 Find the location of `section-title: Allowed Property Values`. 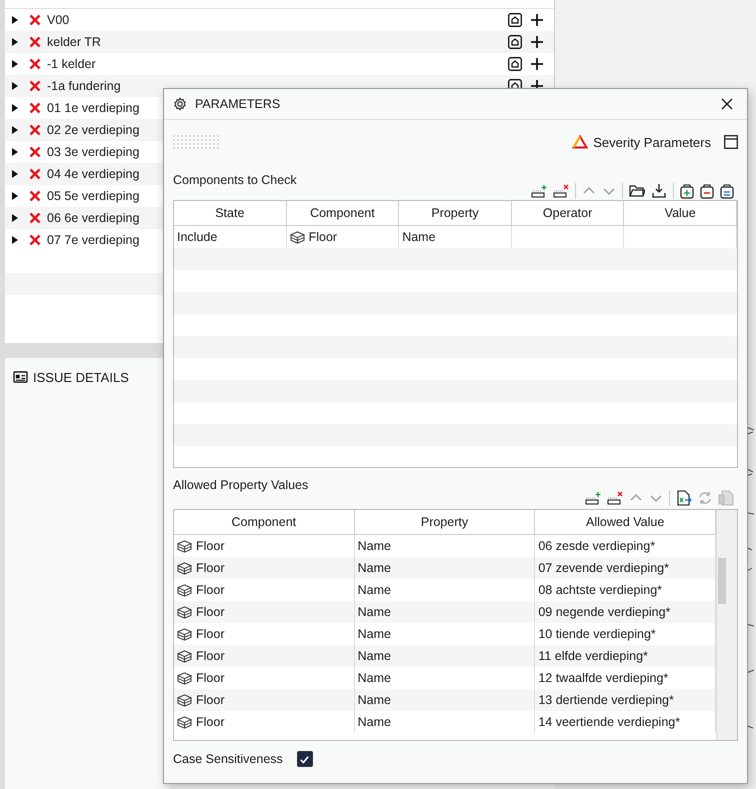

section-title: Allowed Property Values is located at coordinates (240, 484).